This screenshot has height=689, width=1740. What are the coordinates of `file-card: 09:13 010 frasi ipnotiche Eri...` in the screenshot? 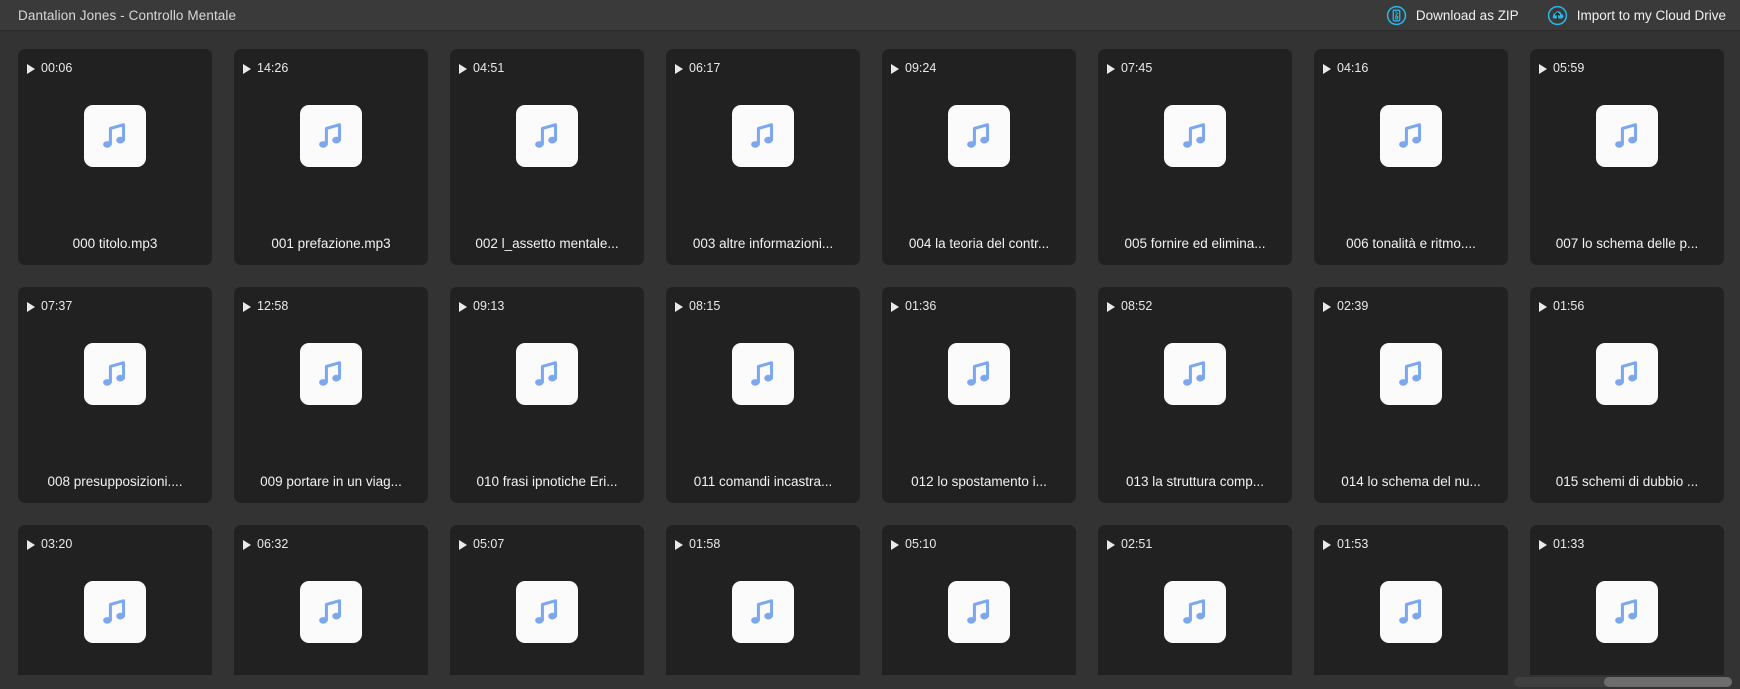 It's located at (547, 395).